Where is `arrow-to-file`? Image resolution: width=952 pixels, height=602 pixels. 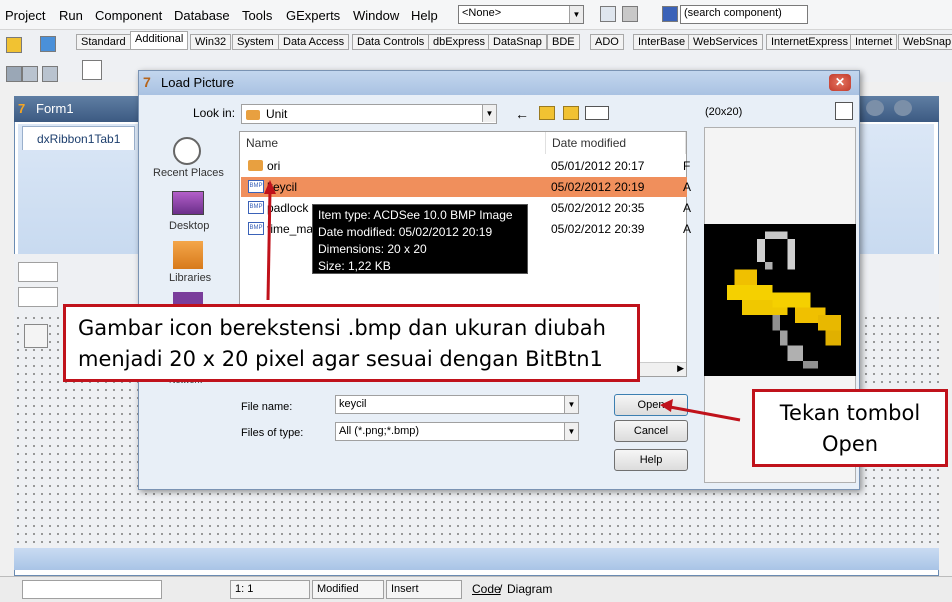
arrow-to-file is located at coordinates (269, 245).